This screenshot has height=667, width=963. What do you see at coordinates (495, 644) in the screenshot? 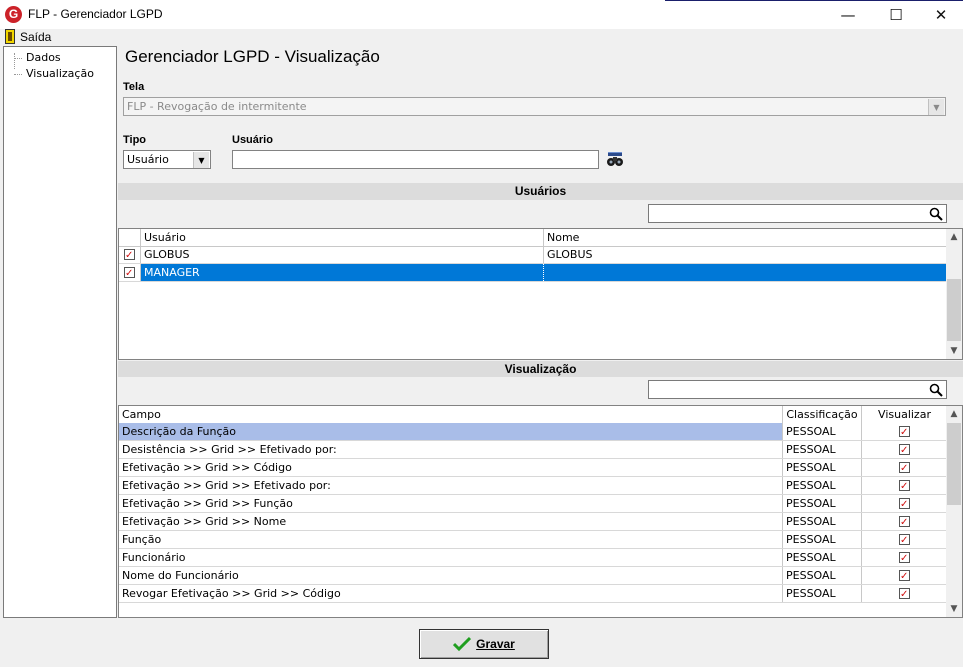
I see `save-button-label: Gravar` at bounding box center [495, 644].